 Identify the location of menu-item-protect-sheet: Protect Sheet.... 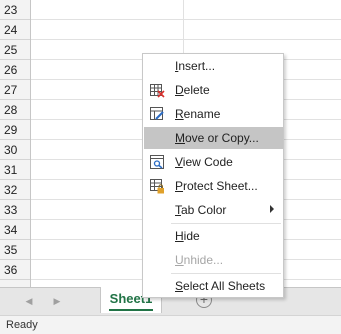
(213, 186).